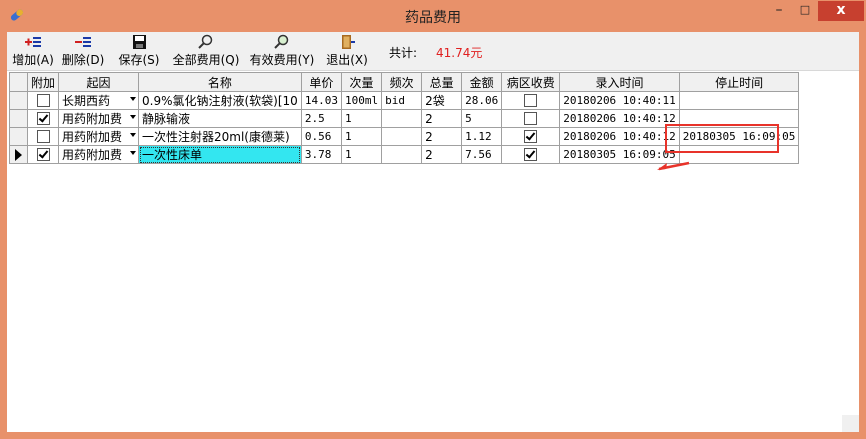 The height and width of the screenshot is (439, 866). Describe the element at coordinates (220, 82) in the screenshot. I see `column-header-name: 名称` at that location.